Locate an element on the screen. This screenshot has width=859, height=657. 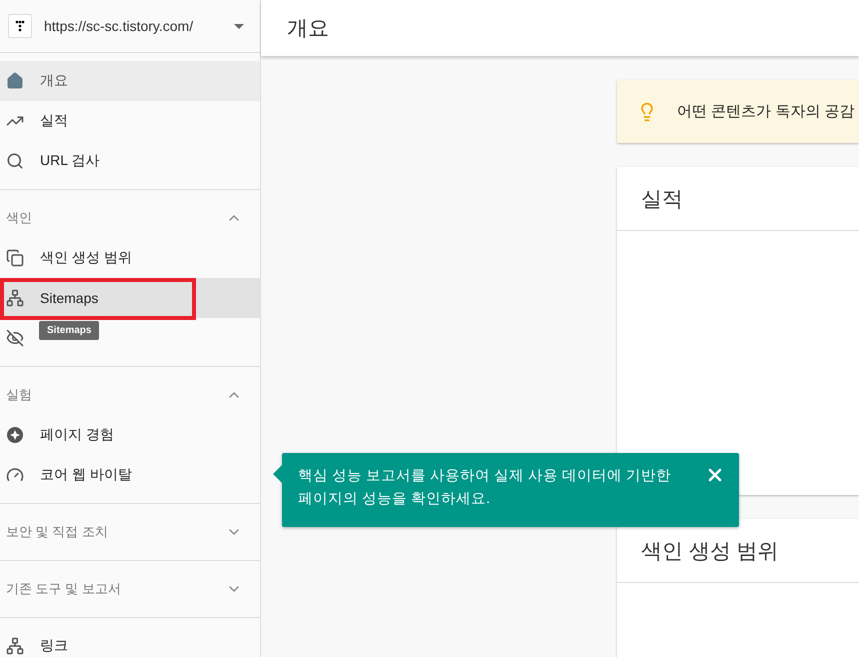
property-url: https://sc-sc.tistory.com/ is located at coordinates (119, 26).